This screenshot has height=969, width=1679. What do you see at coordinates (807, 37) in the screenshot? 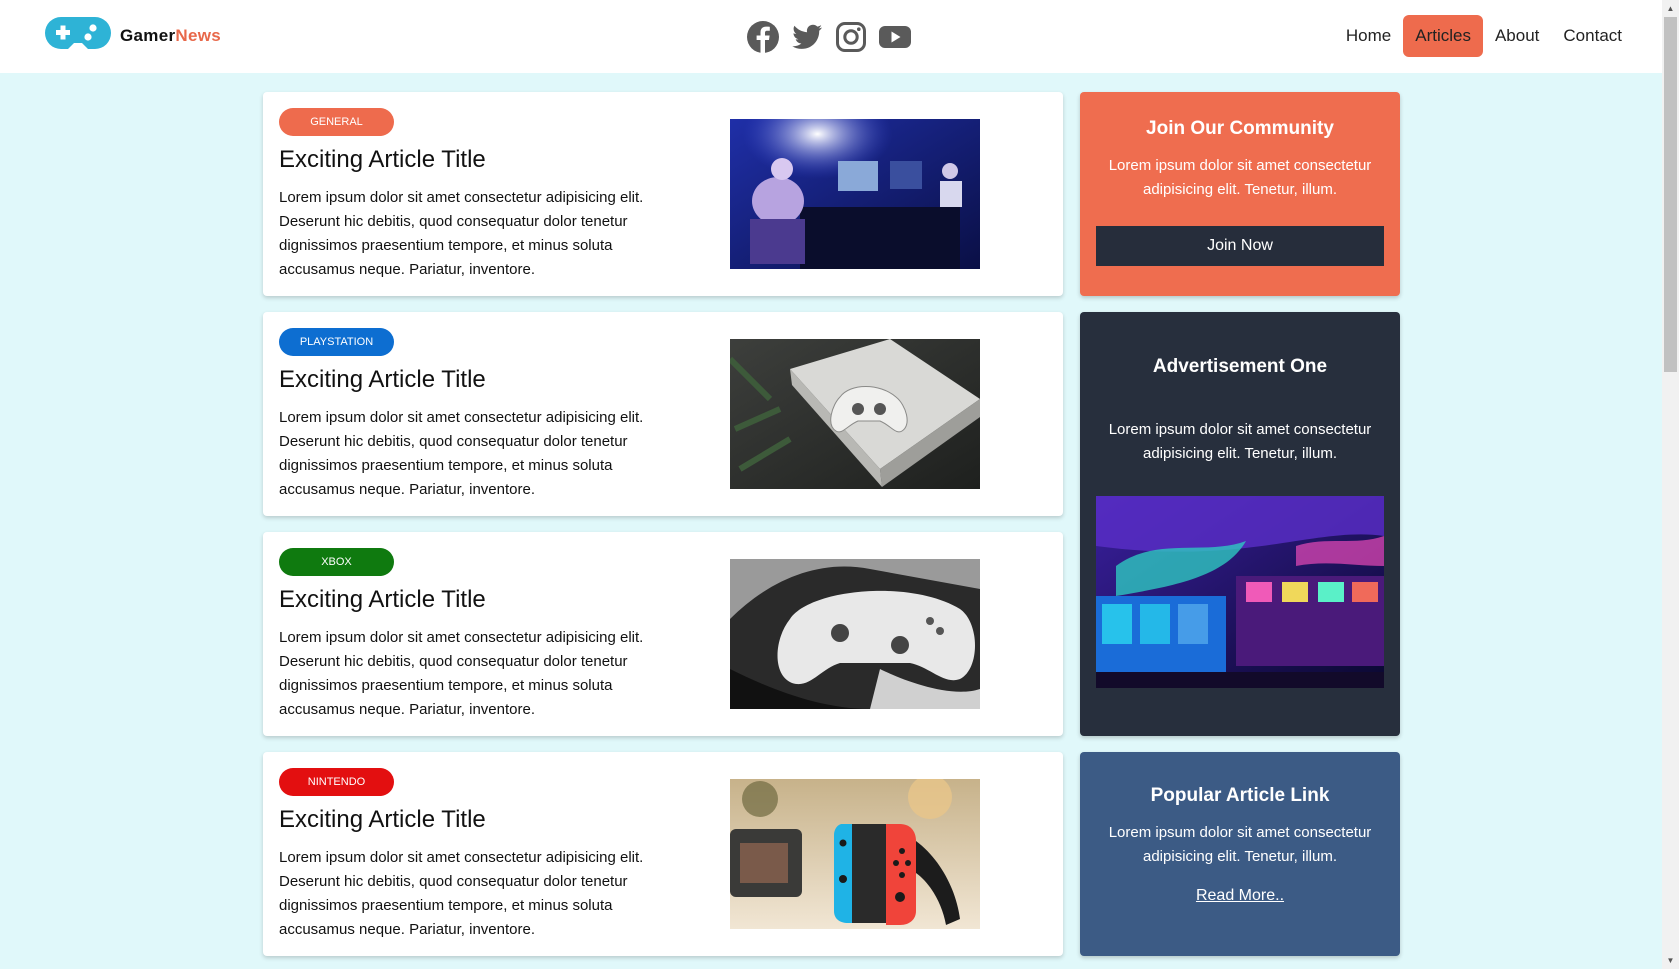
I see `twitter-icon` at bounding box center [807, 37].